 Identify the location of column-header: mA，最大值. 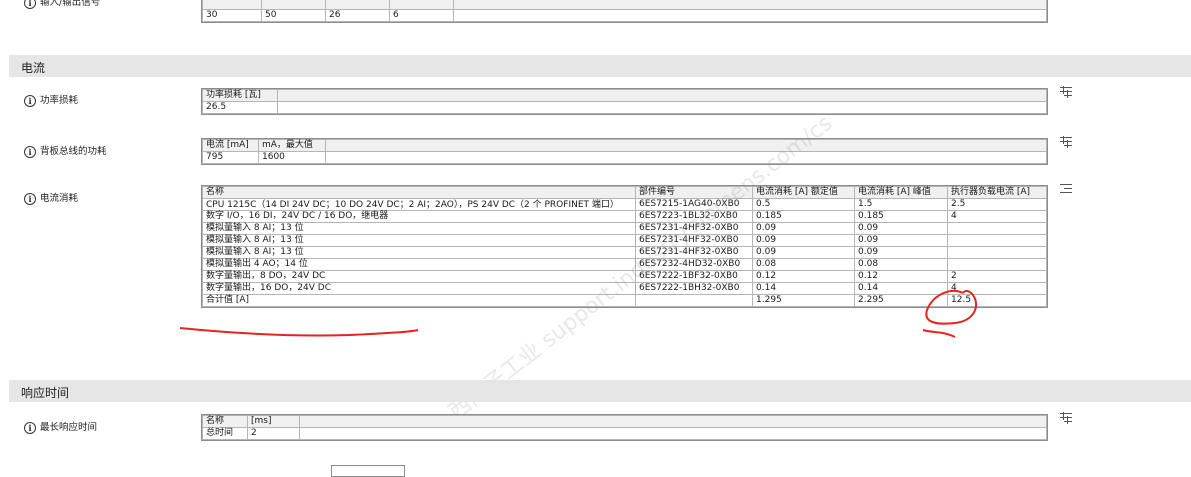
(292, 145).